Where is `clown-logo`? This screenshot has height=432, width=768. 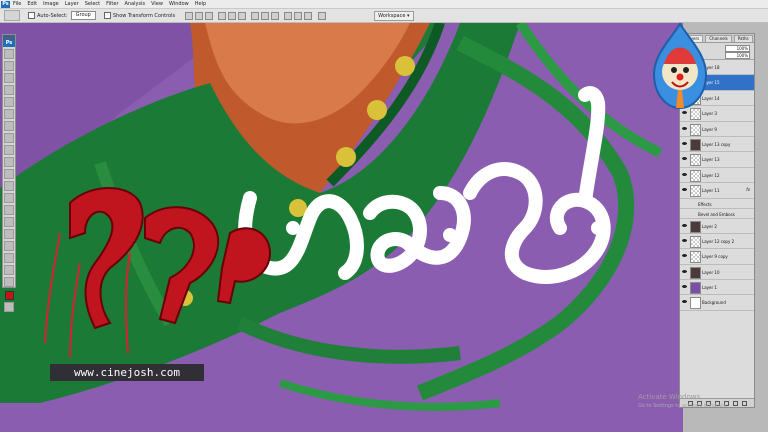 clown-logo is located at coordinates (680, 66).